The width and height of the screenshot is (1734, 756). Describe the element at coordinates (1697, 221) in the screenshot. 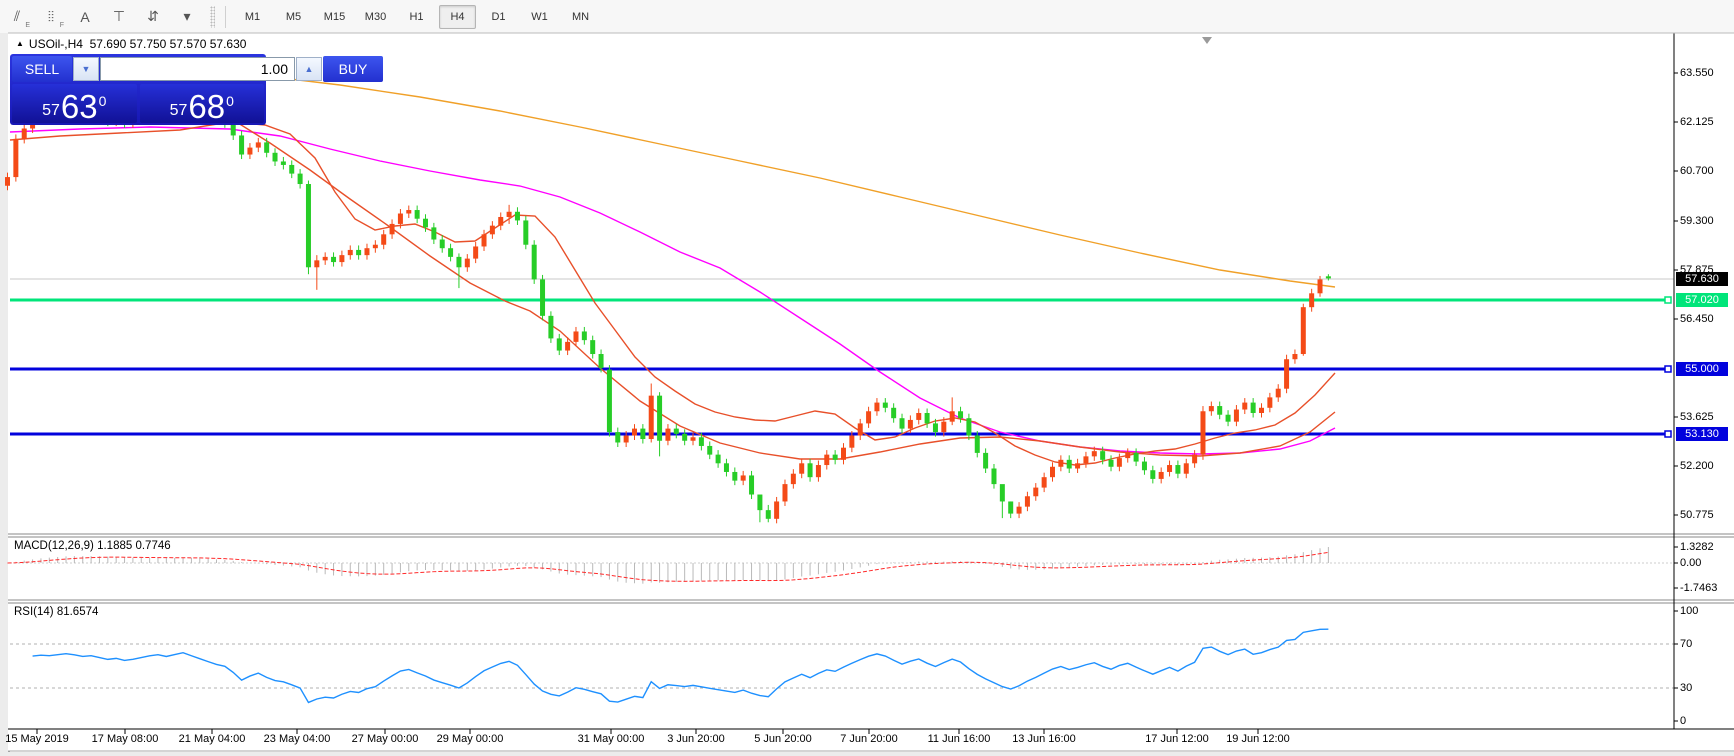

I see `price-axis-label: 59.300` at that location.